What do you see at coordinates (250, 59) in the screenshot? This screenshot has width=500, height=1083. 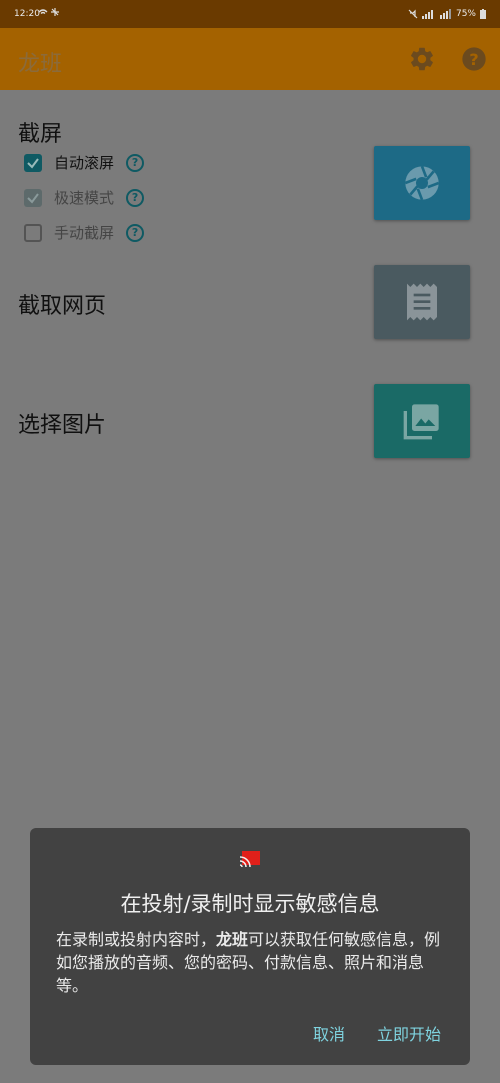 I see `app-bar: 龙班 ?` at bounding box center [250, 59].